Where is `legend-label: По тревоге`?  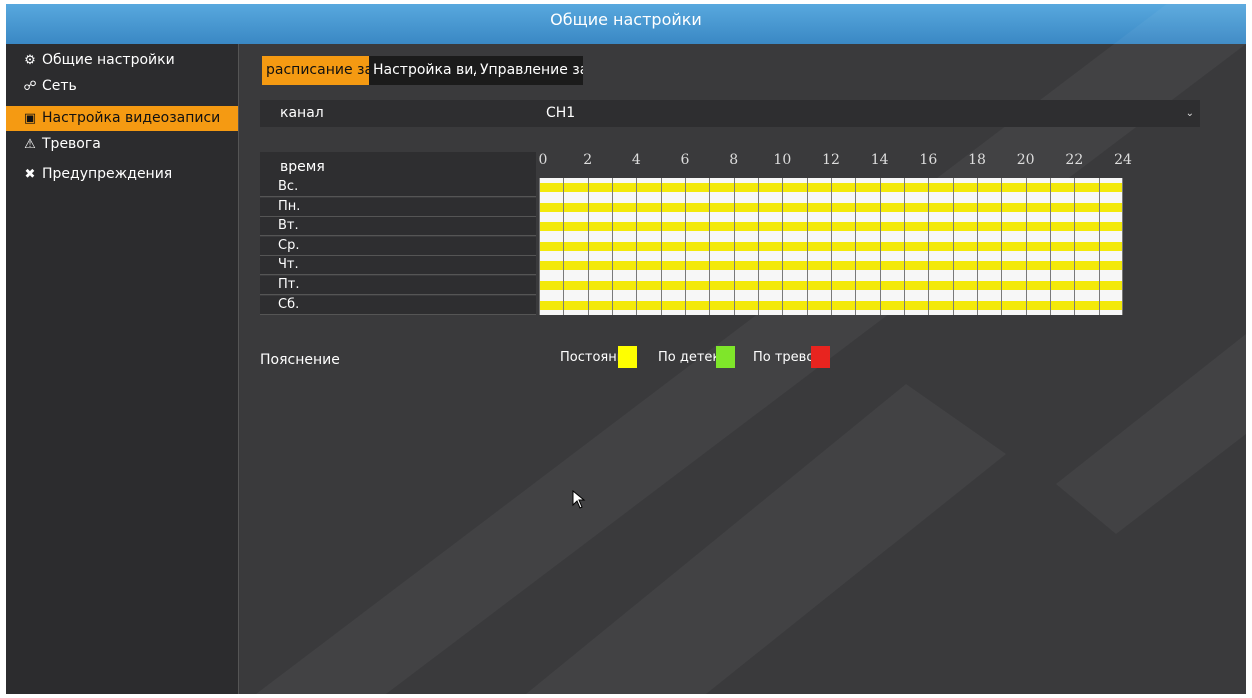 legend-label: По тревоге is located at coordinates (782, 357).